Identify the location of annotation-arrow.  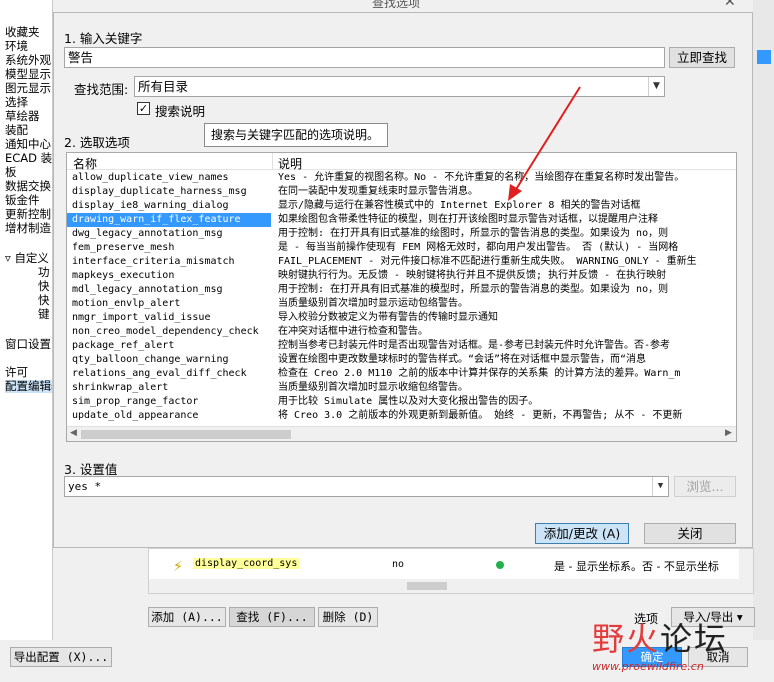
(544, 143).